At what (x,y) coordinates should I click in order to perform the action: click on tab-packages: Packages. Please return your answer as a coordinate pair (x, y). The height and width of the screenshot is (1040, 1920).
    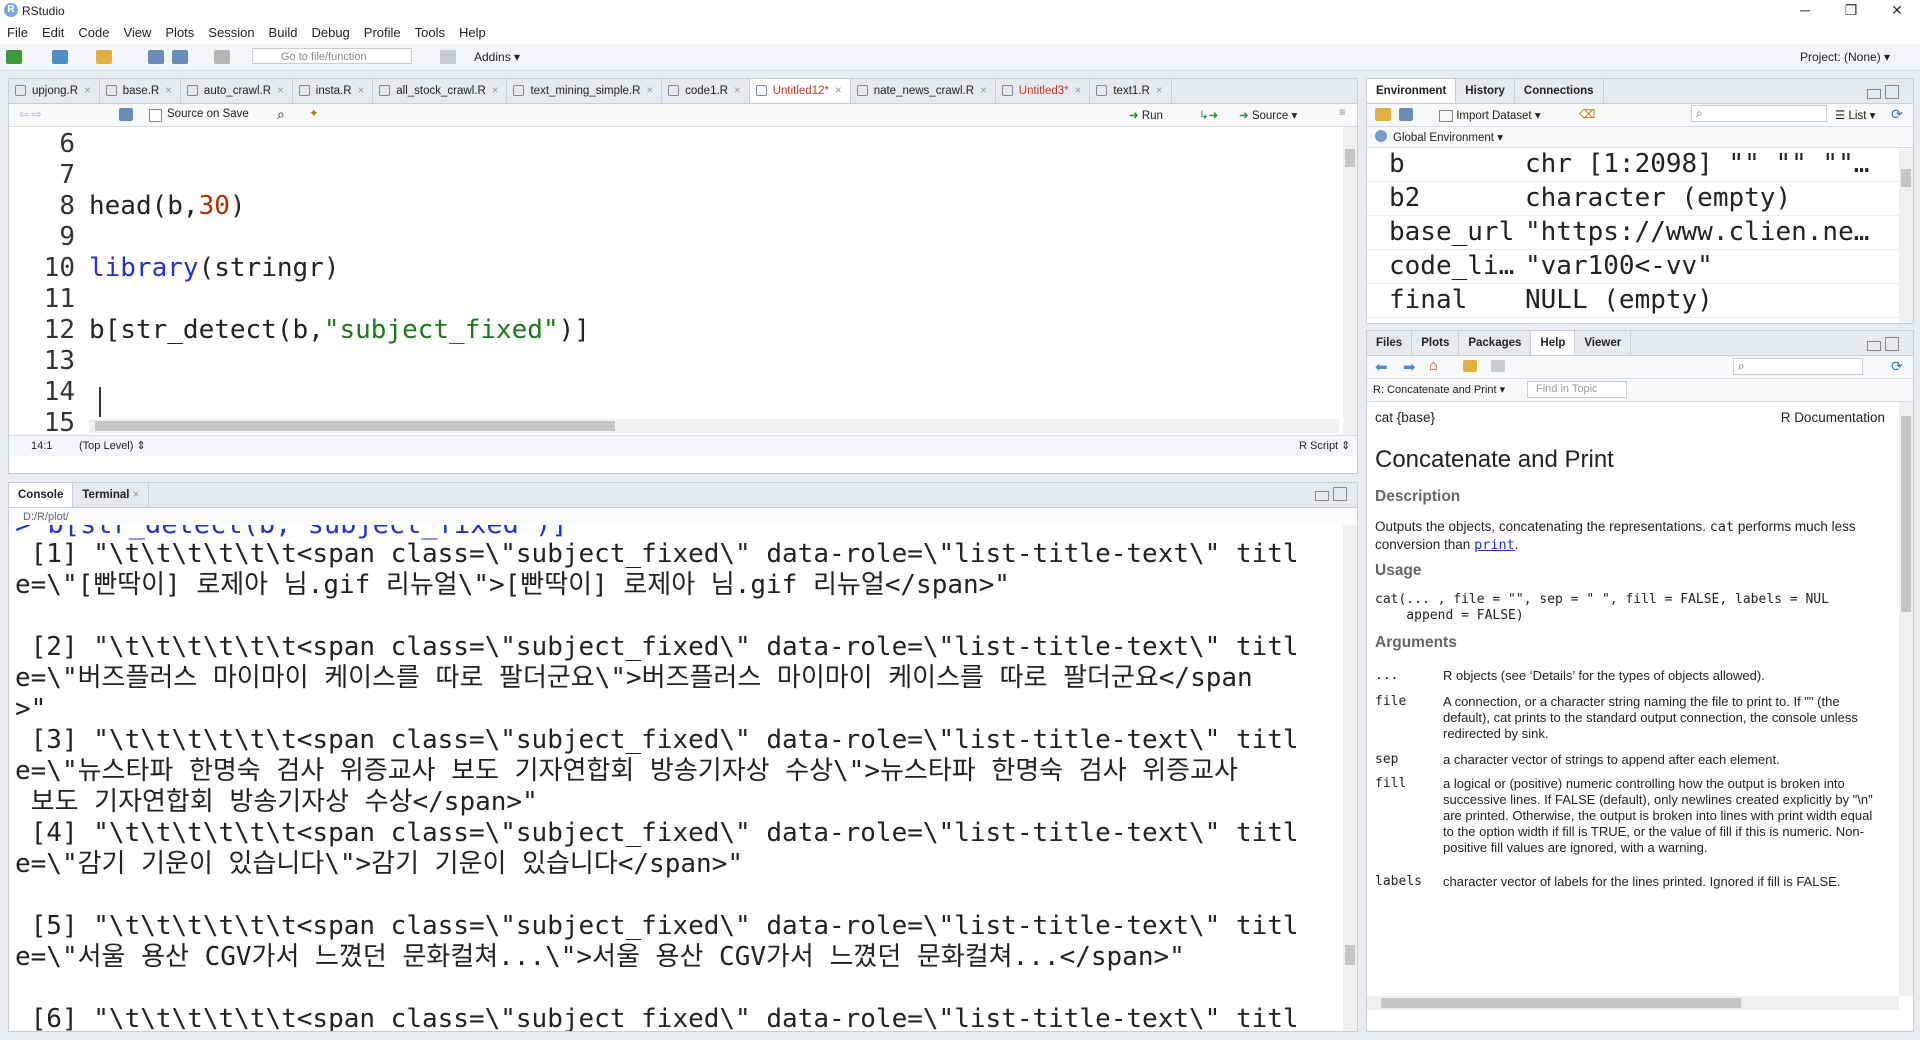
    Looking at the image, I should click on (1495, 343).